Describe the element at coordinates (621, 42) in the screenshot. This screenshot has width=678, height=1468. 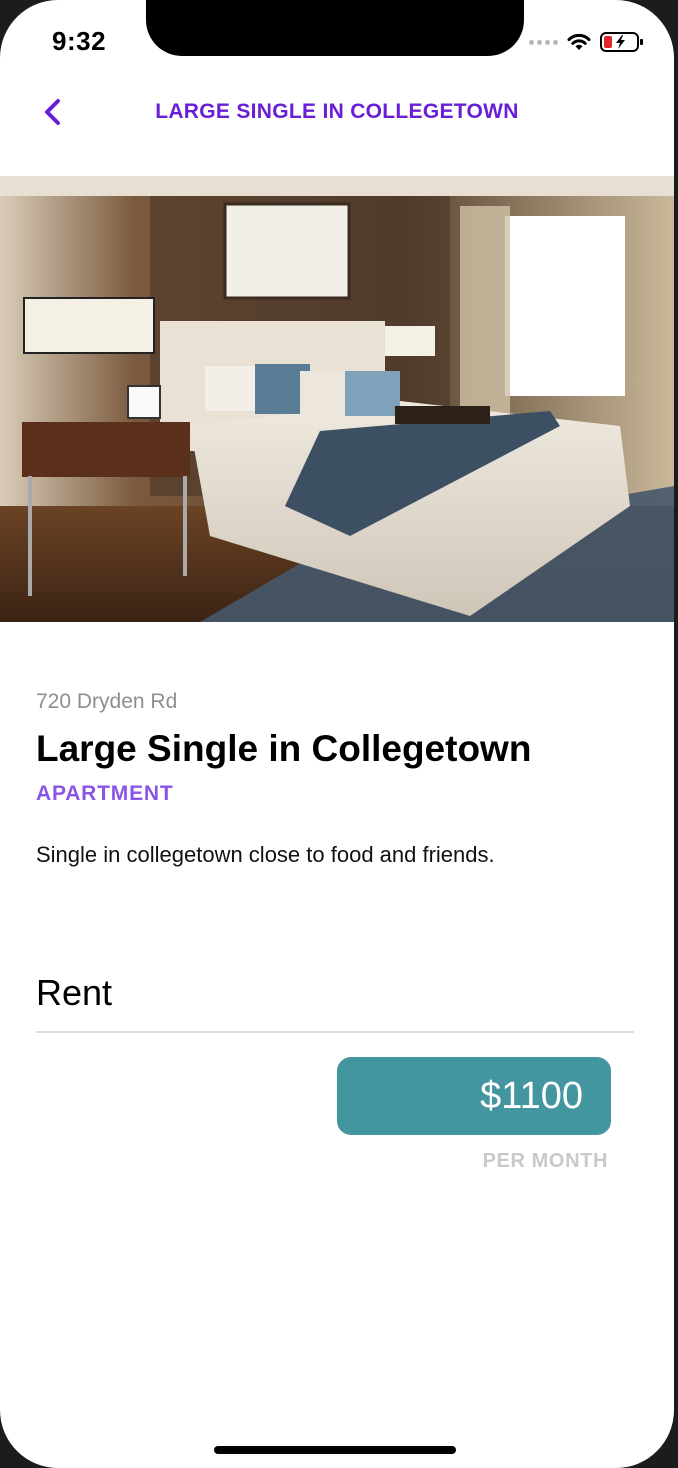
I see `battery-icon` at that location.